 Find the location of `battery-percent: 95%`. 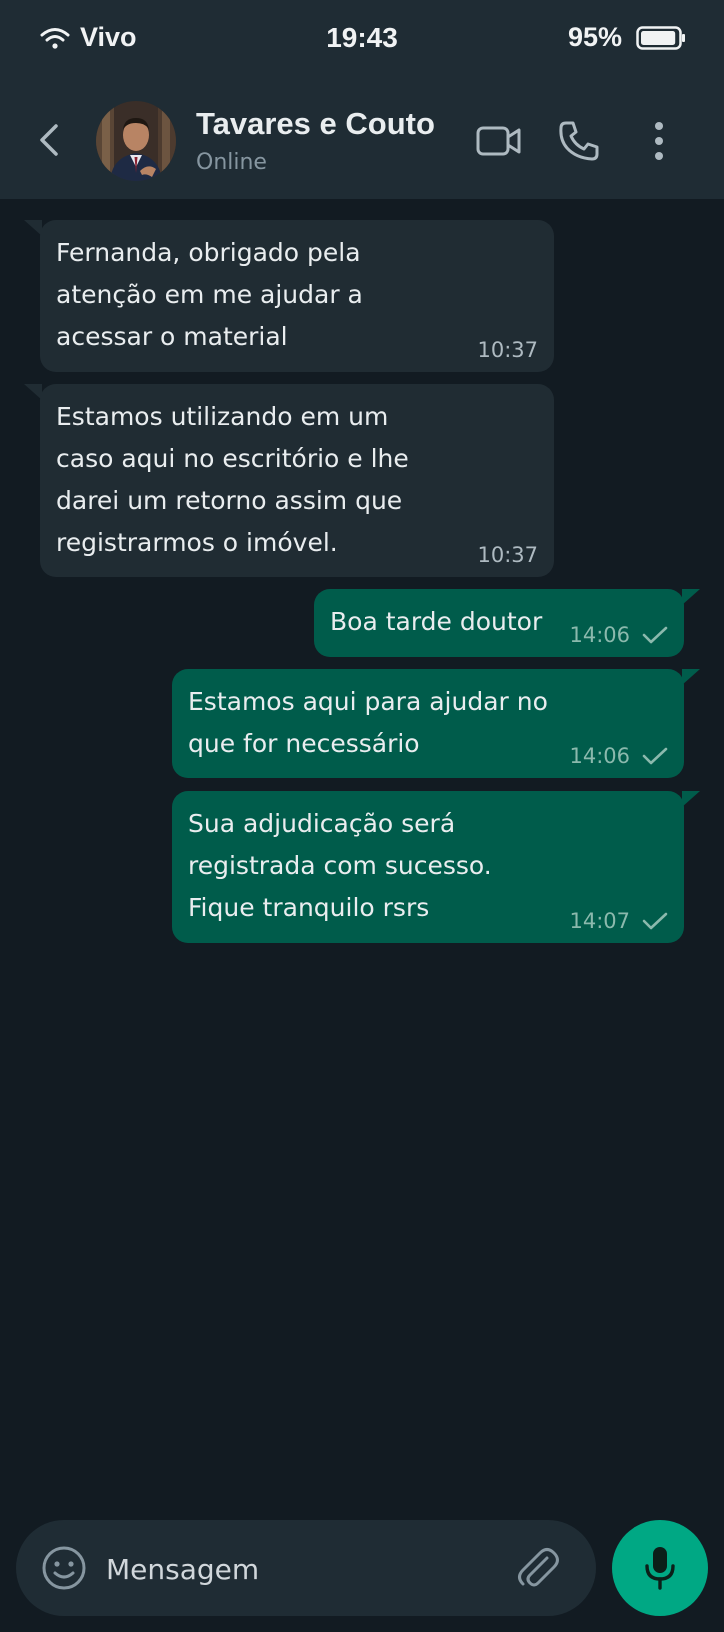

battery-percent: 95% is located at coordinates (594, 37).